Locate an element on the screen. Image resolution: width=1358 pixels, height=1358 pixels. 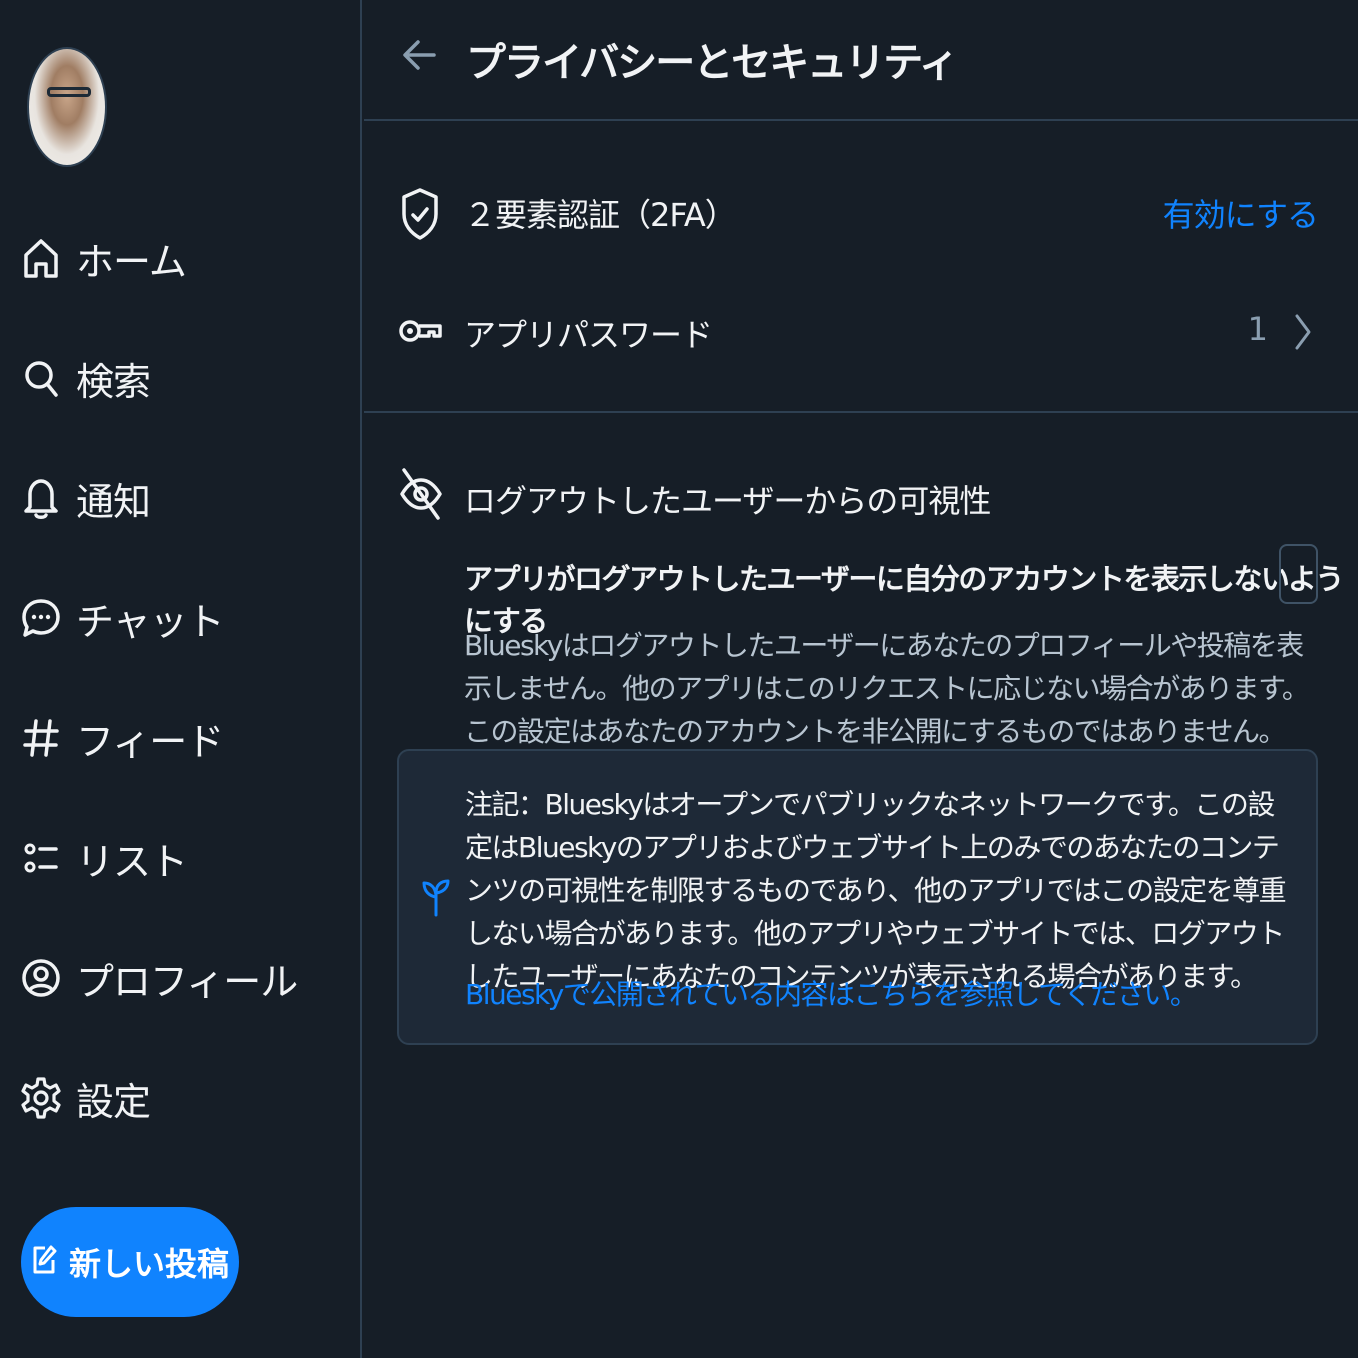
section-divider is located at coordinates (861, 412).